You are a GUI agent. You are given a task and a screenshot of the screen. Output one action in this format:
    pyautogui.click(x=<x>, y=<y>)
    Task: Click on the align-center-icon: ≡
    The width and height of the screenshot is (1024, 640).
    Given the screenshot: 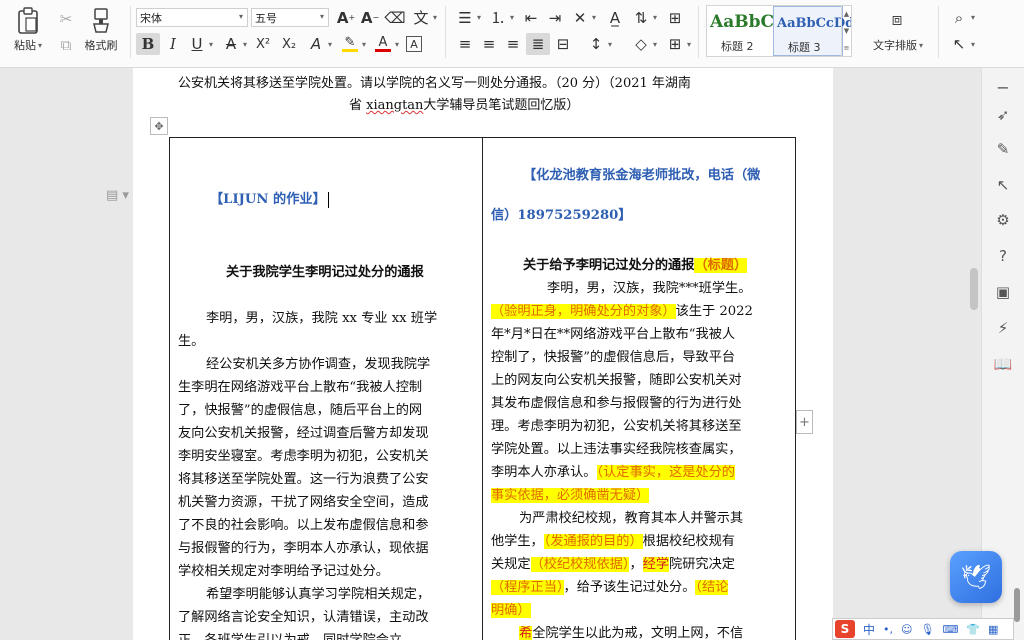 What is the action you would take?
    pyautogui.click(x=489, y=44)
    